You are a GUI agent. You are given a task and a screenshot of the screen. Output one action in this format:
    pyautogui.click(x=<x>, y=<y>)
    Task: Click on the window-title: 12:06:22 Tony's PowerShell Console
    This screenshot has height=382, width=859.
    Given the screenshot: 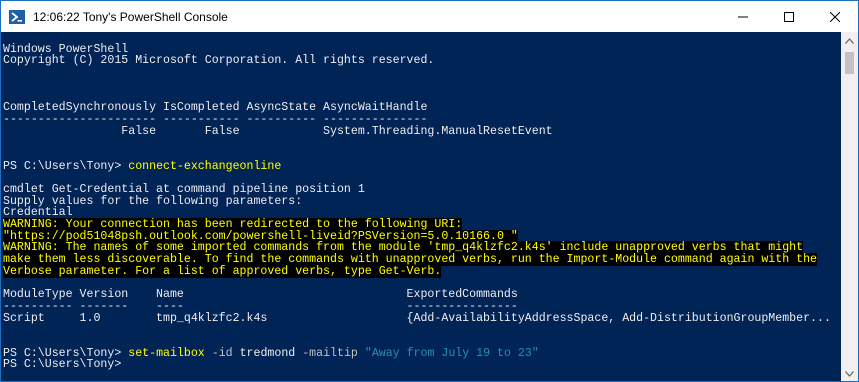 What is the action you would take?
    pyautogui.click(x=130, y=16)
    